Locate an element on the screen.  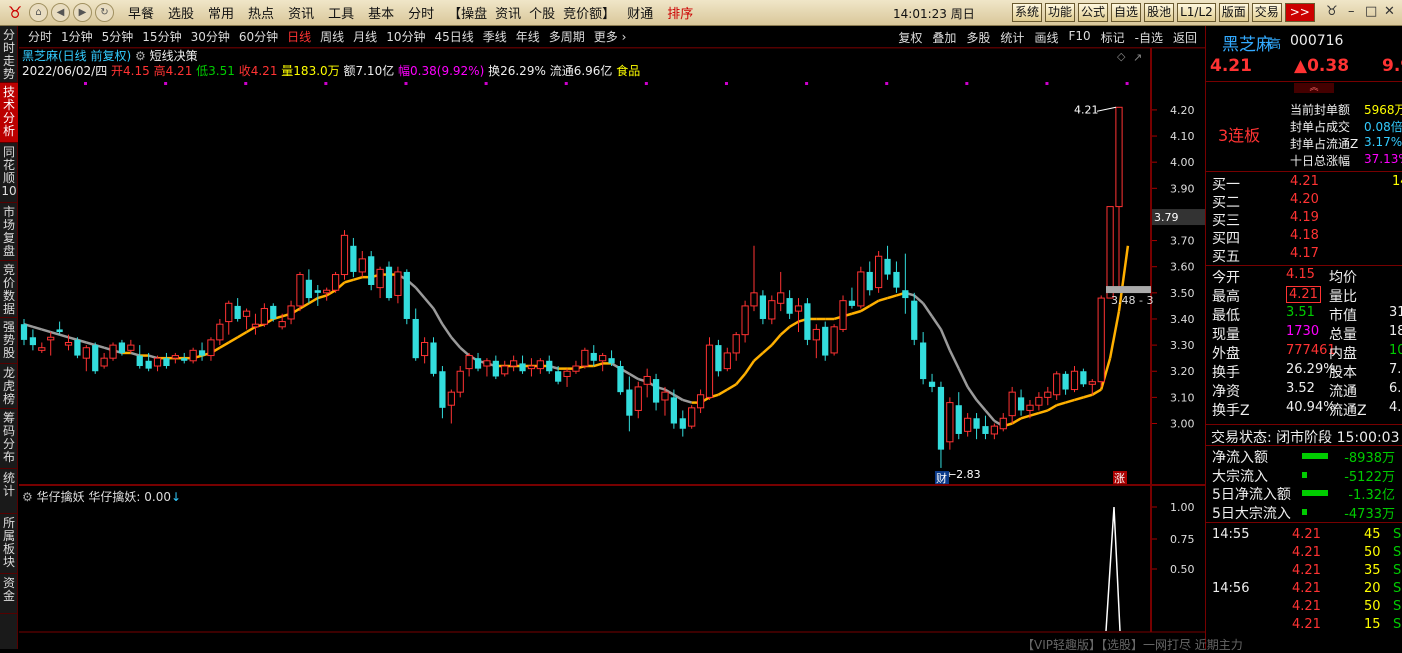
tab-strong-stocks: 强势股 is located at coordinates (9, 341).